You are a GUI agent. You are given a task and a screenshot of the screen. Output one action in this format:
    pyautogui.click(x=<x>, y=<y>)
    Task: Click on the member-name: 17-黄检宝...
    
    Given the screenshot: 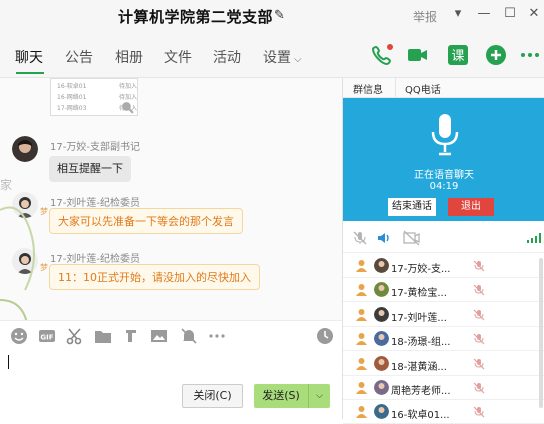 What is the action you would take?
    pyautogui.click(x=419, y=294)
    